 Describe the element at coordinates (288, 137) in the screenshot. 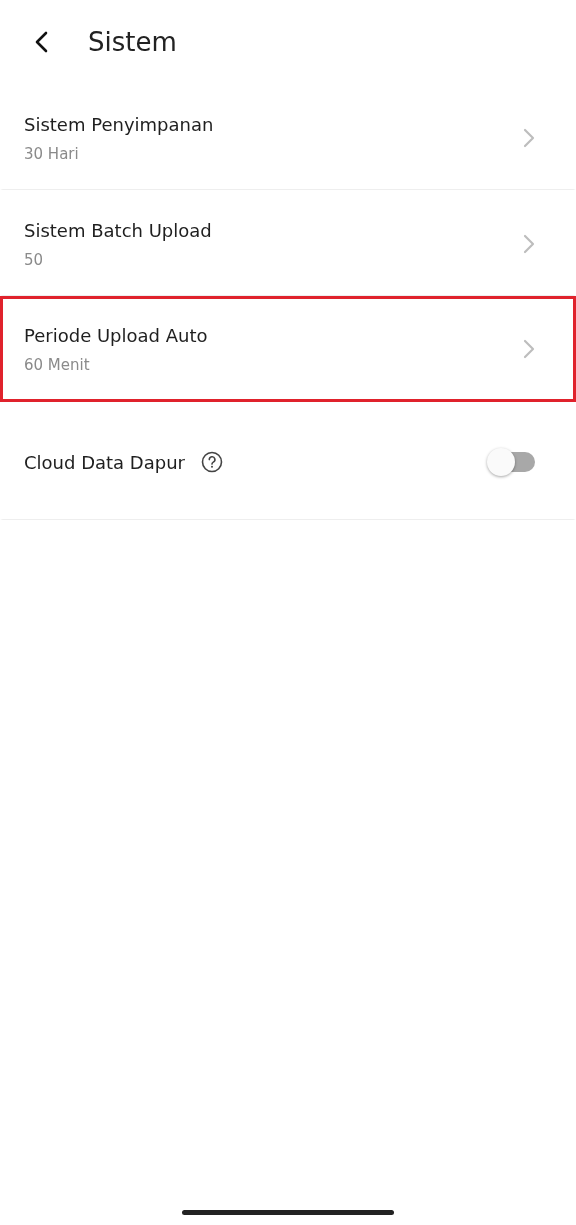

I see `settings-item: Sistem Penyimpanan 30 Hari` at that location.